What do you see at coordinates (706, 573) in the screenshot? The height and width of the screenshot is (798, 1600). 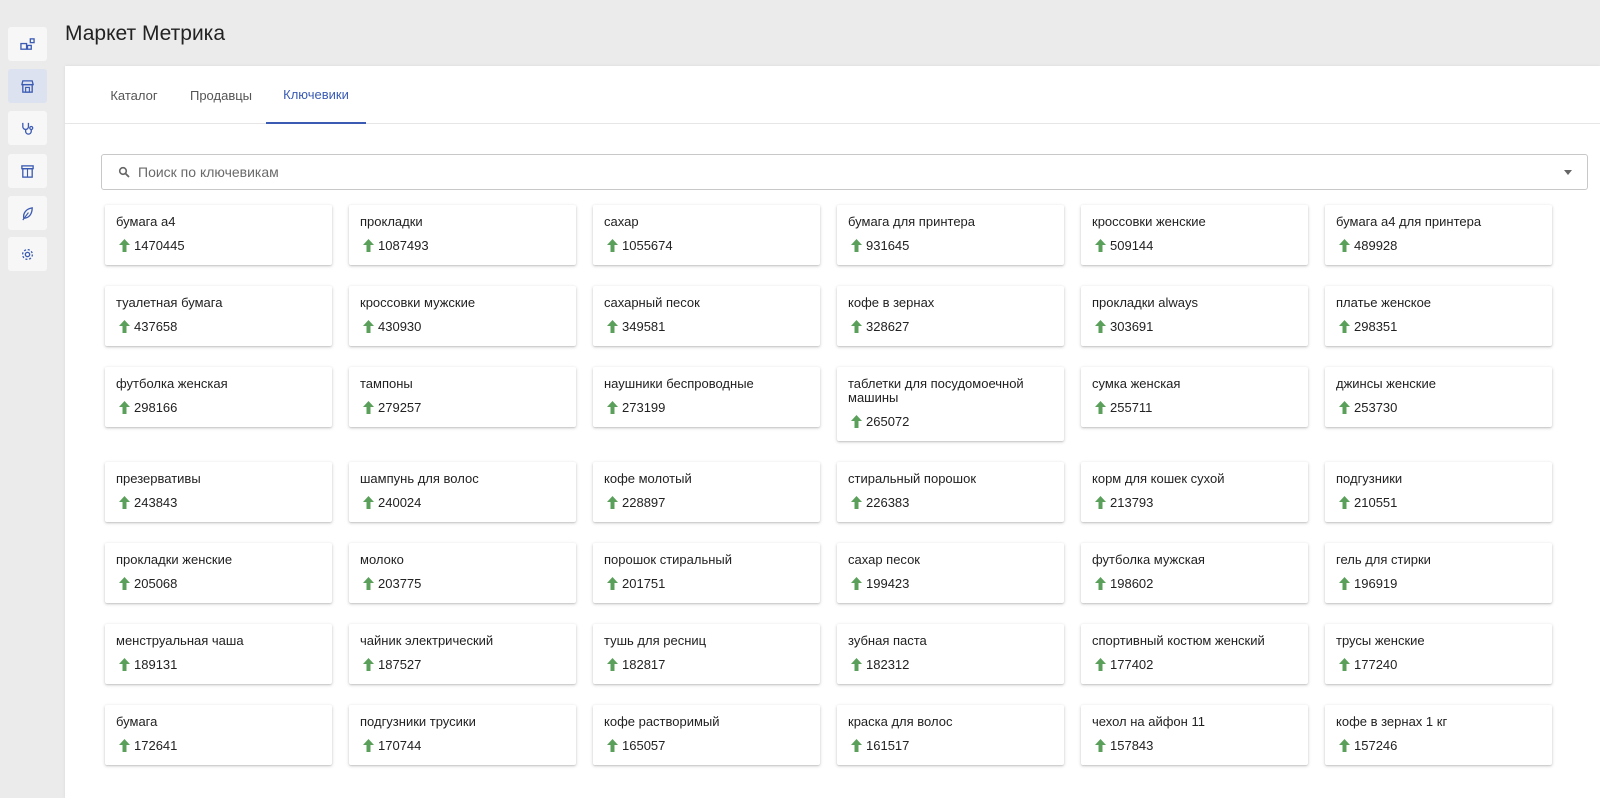 I see `keyword-card: порошок стиральный 201751` at bounding box center [706, 573].